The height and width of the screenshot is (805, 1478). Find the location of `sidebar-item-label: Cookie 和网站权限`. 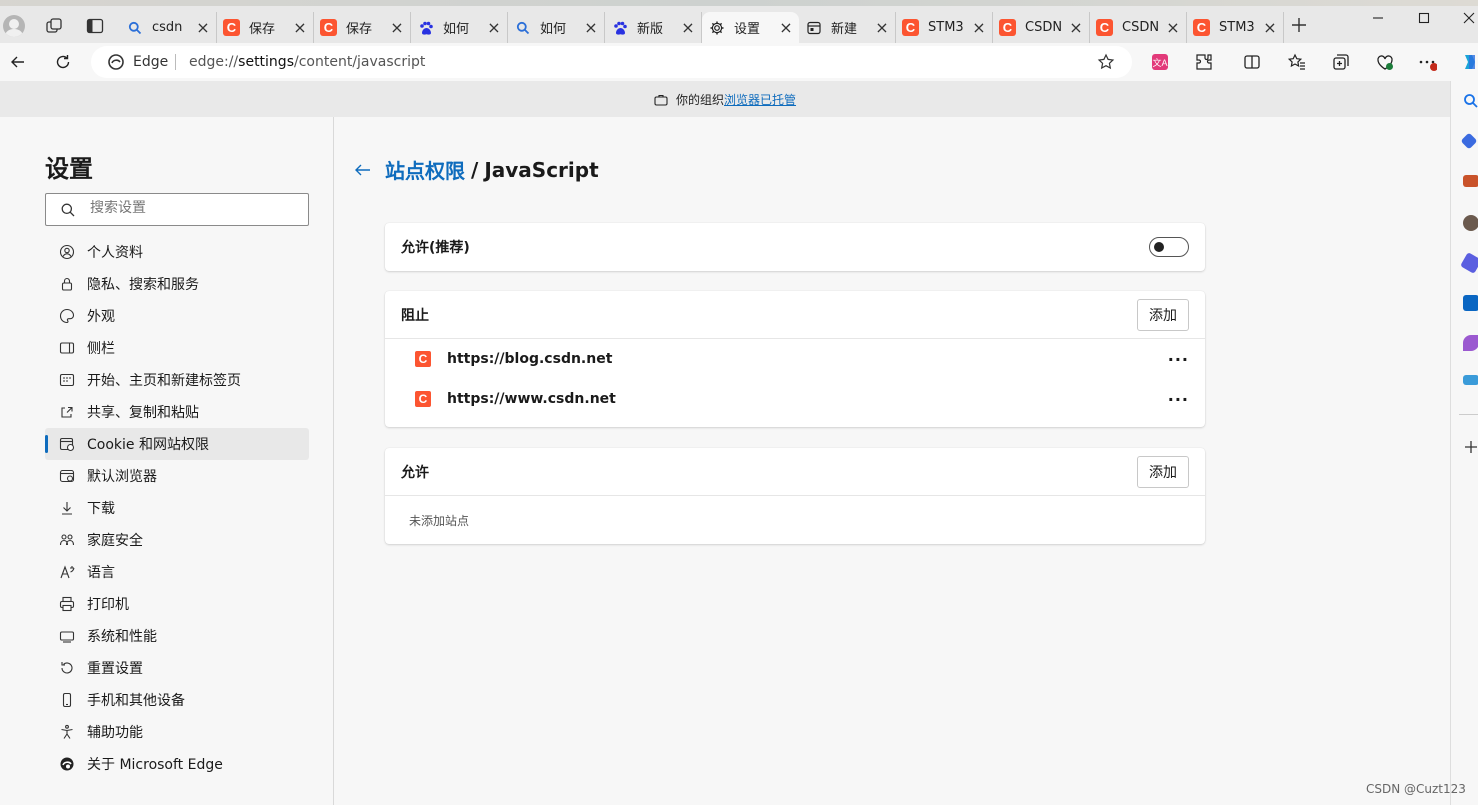

sidebar-item-label: Cookie 和网站权限 is located at coordinates (148, 445).